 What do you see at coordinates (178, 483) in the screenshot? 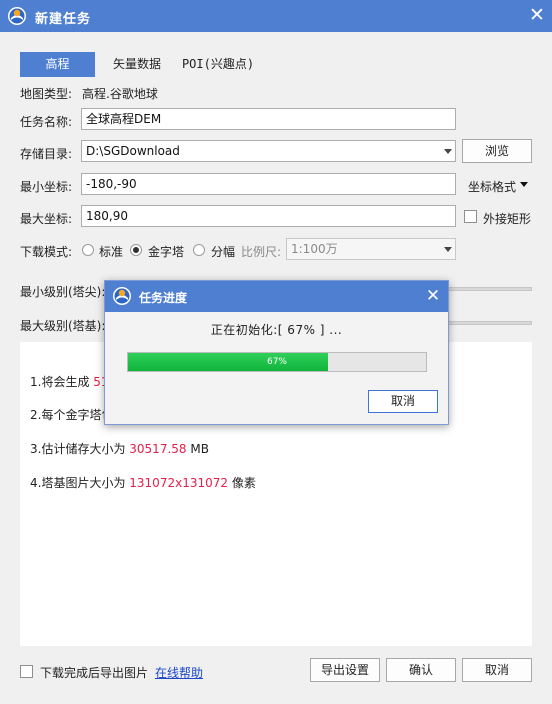
I see `image-size-value: 131072x131072` at bounding box center [178, 483].